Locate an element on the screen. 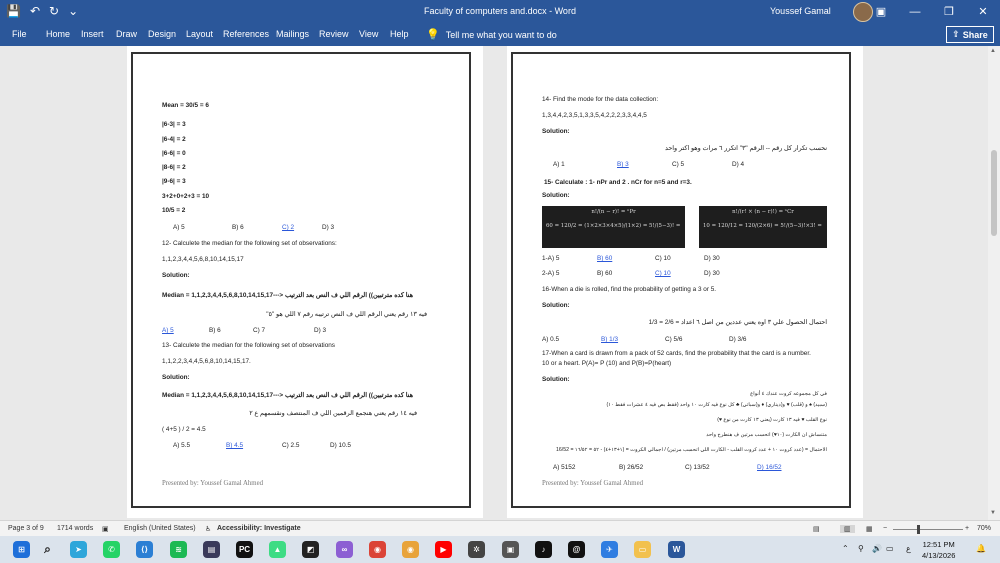  youtube-icon: ▶ is located at coordinates (443, 549).